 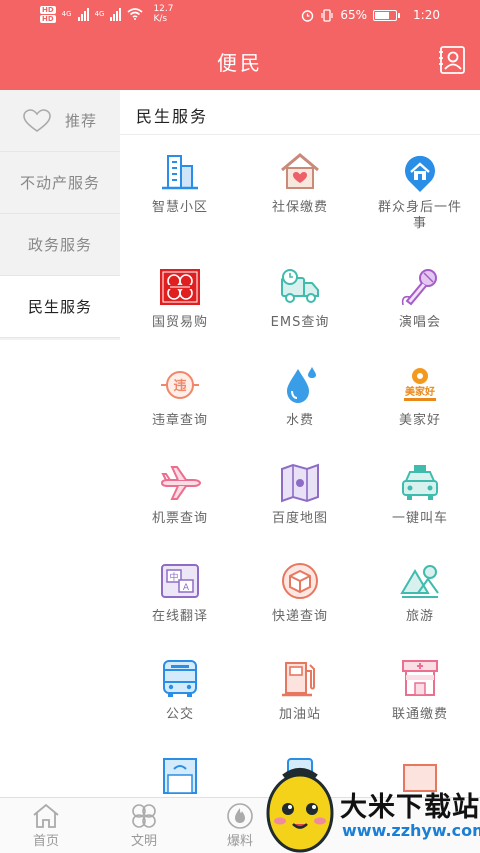 What do you see at coordinates (420, 215) in the screenshot?
I see `service-label: 群众身后一件事` at bounding box center [420, 215].